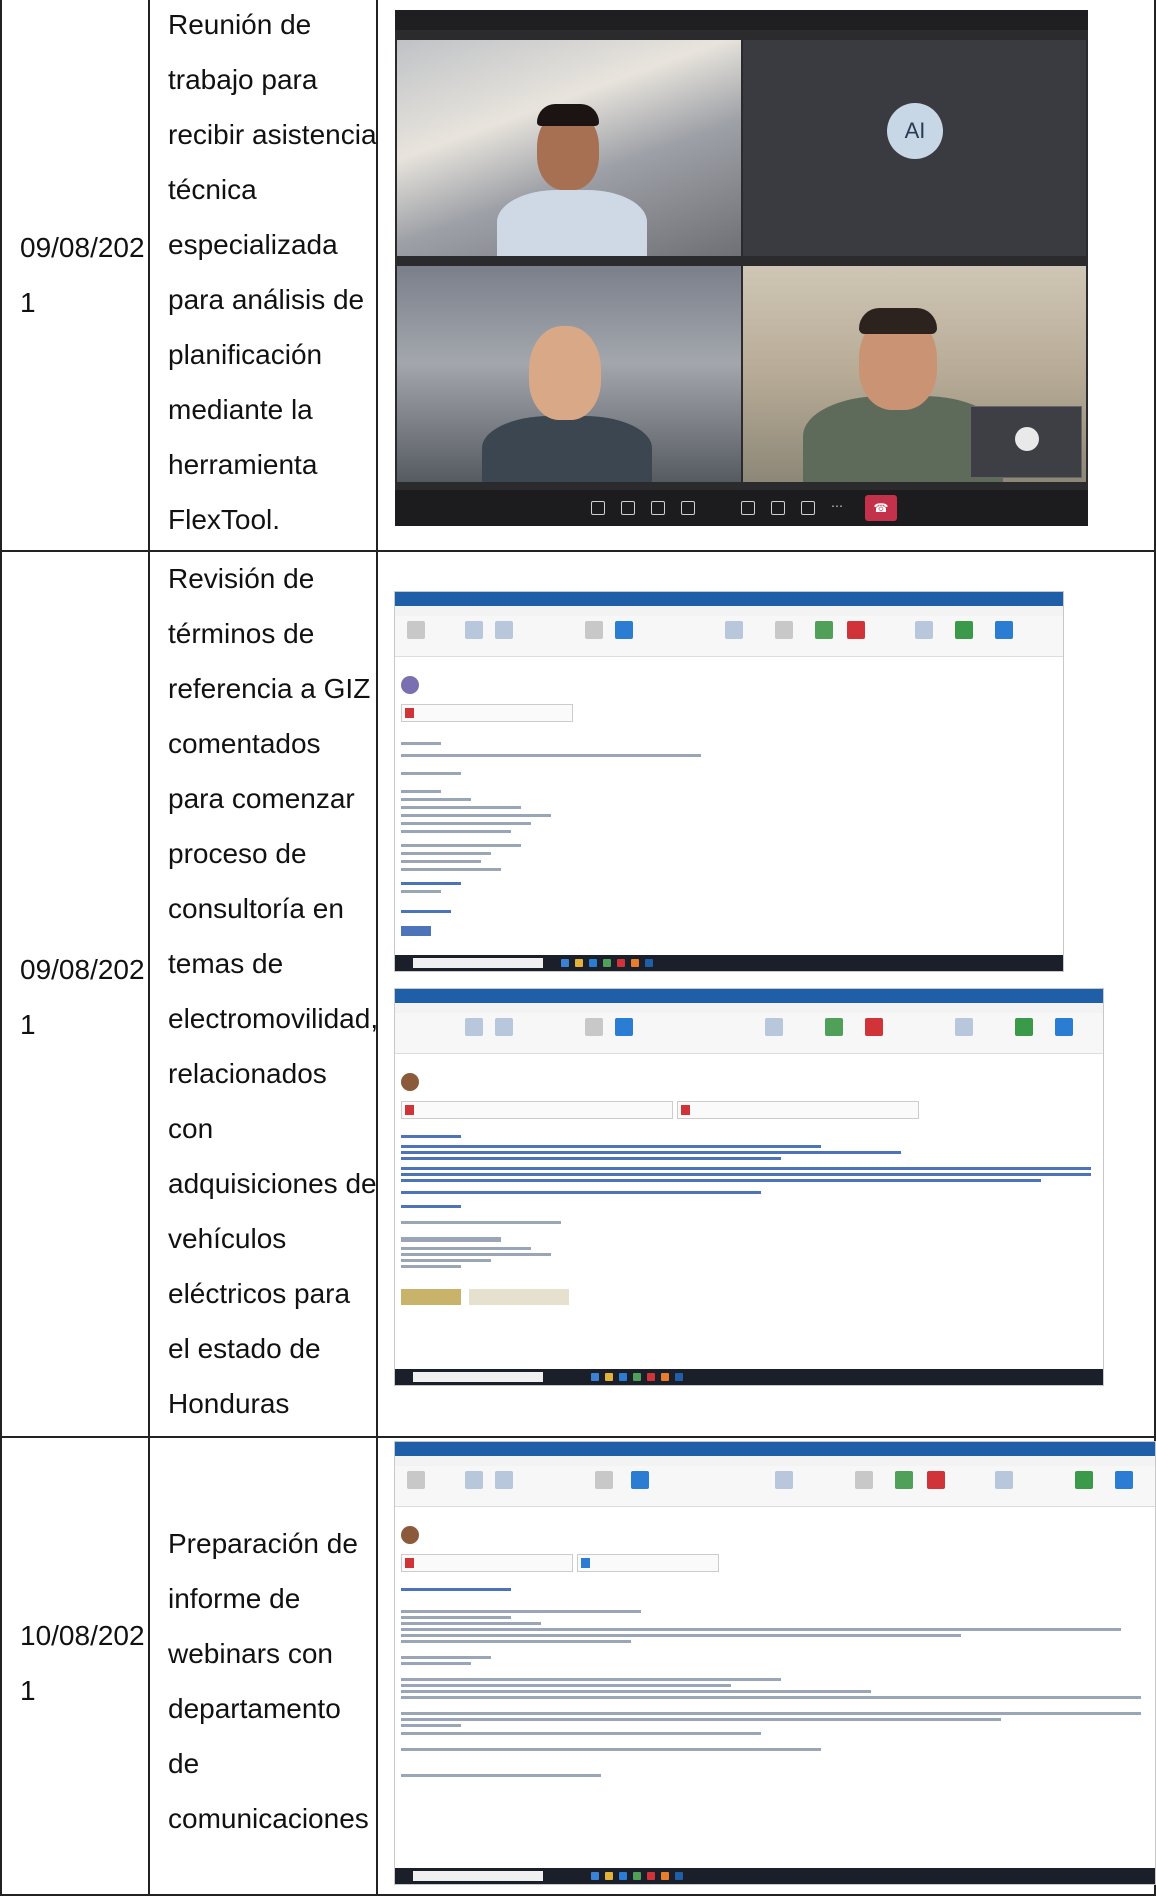 The height and width of the screenshot is (1896, 1156). Describe the element at coordinates (688, 508) in the screenshot. I see `raise-hand-icon` at that location.